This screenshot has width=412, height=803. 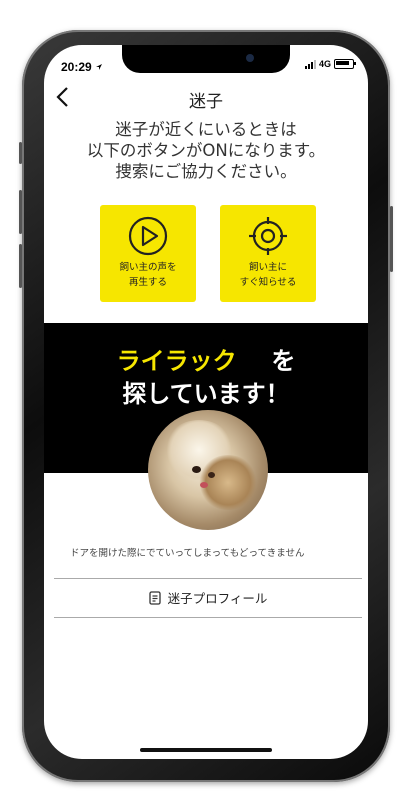 What do you see at coordinates (310, 64) in the screenshot?
I see `signal-icon` at bounding box center [310, 64].